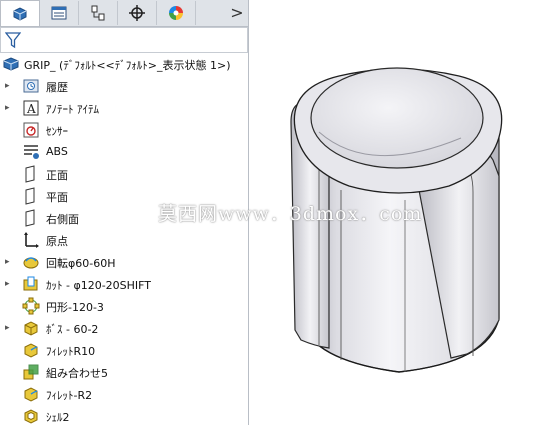 This screenshot has width=542, height=427. I want to click on filter-icon, so click(13, 40).